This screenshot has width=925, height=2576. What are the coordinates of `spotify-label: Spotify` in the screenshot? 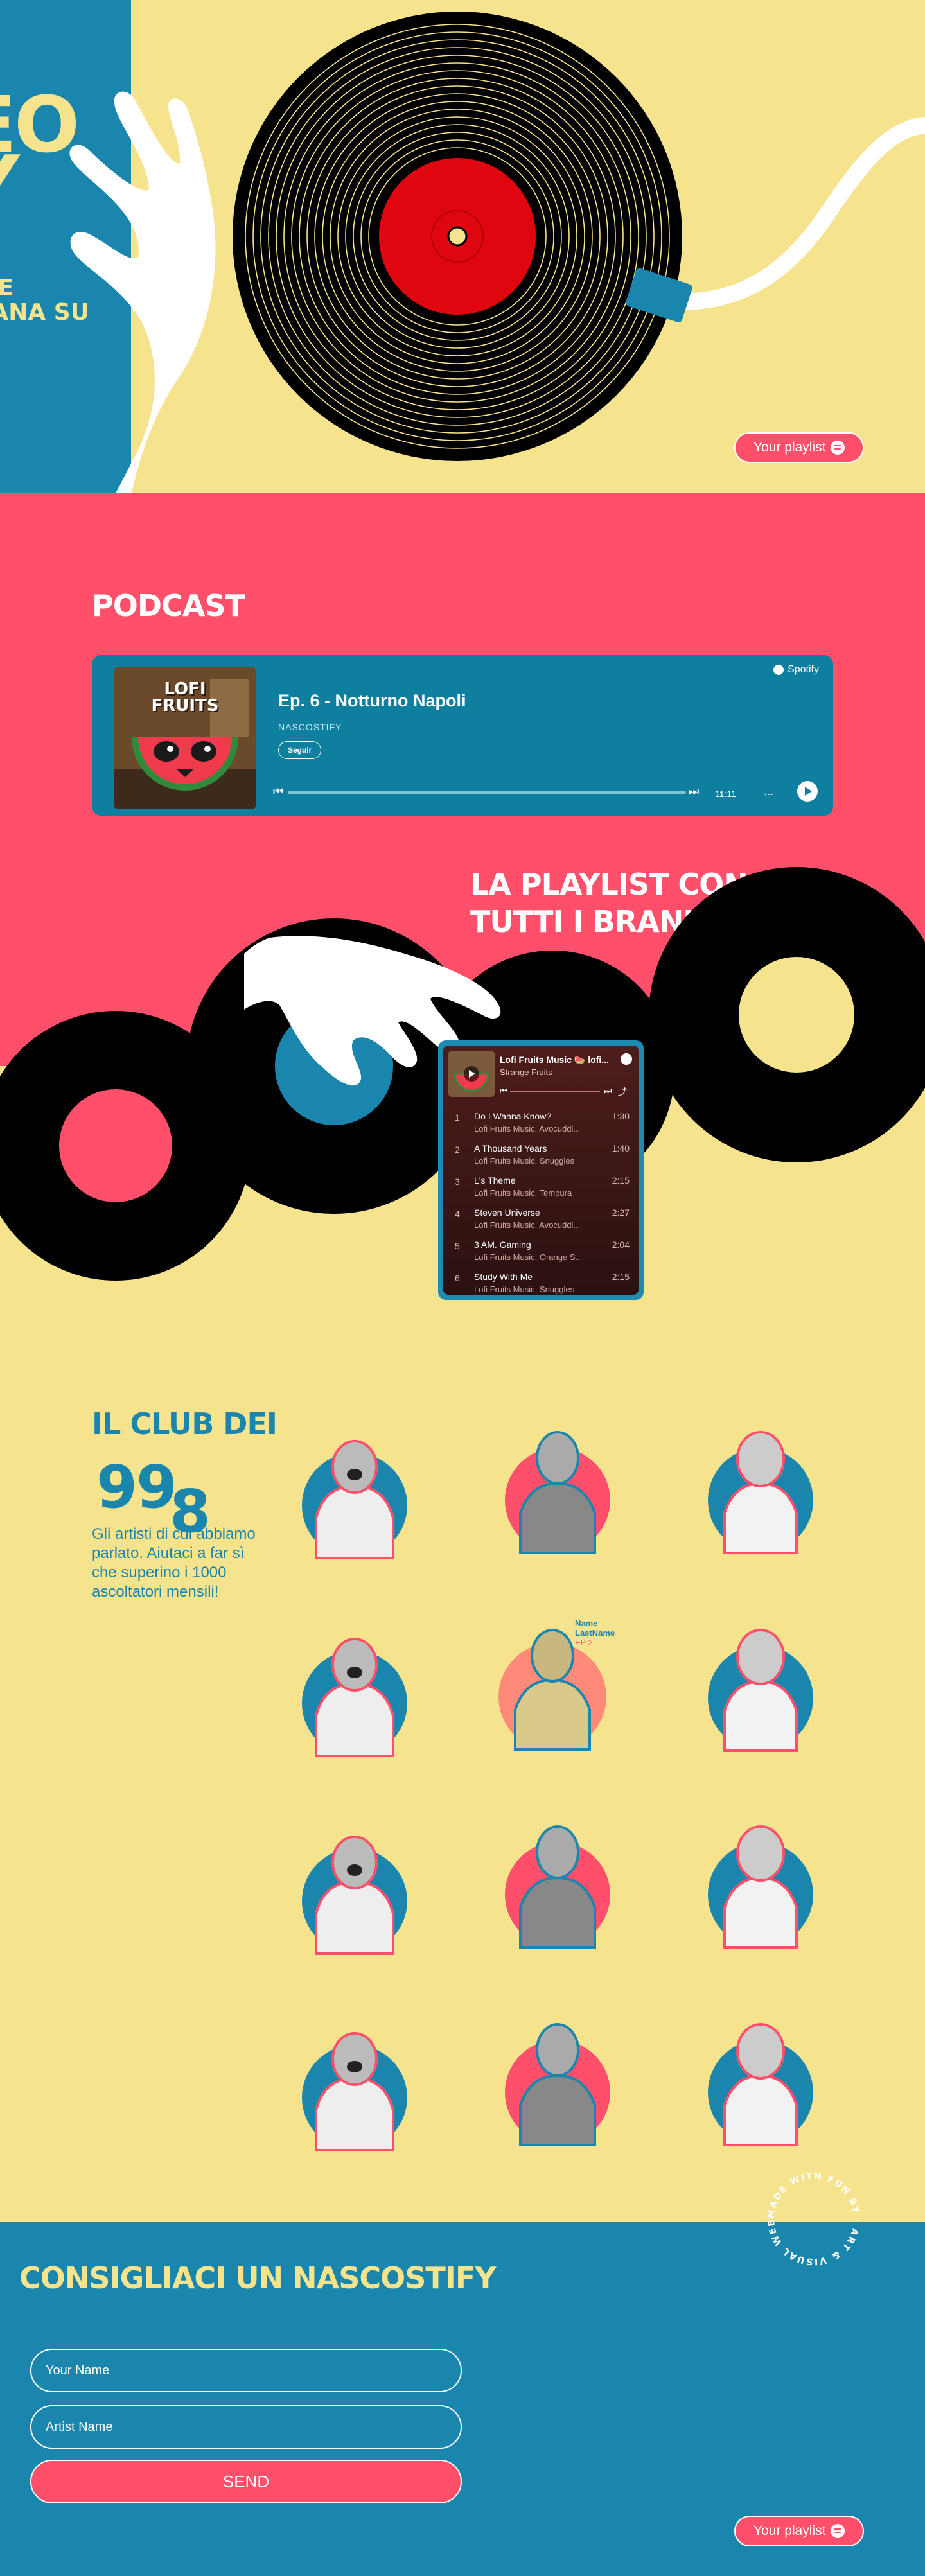 It's located at (804, 669).